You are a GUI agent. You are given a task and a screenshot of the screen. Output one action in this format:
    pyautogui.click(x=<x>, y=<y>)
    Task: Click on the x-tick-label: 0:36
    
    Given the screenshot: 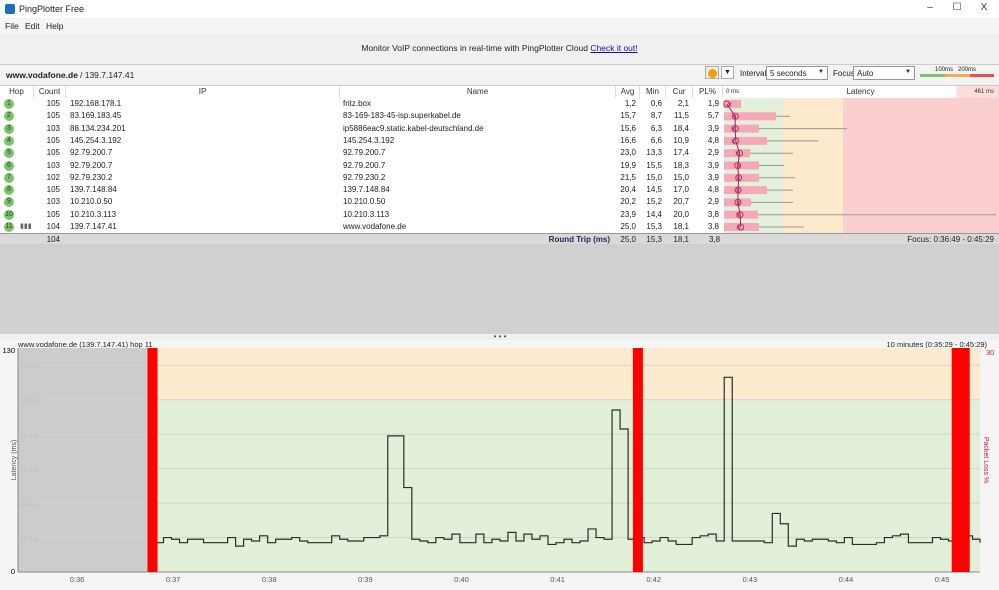 What is the action you would take?
    pyautogui.click(x=77, y=579)
    